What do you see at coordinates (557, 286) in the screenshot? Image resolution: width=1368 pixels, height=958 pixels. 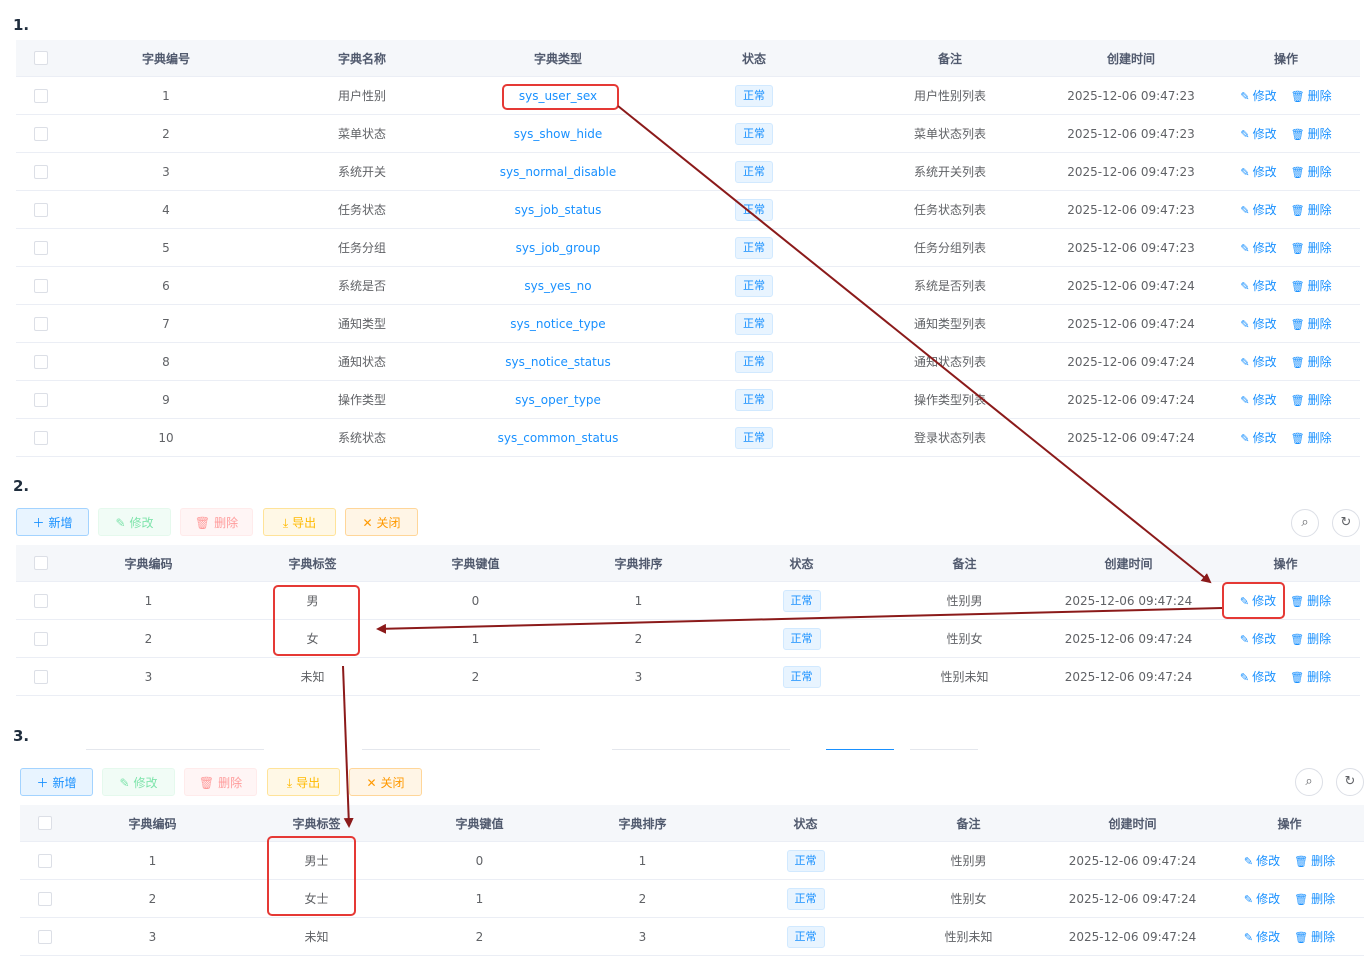 I see `dict-type-link: sys_yes_no` at bounding box center [557, 286].